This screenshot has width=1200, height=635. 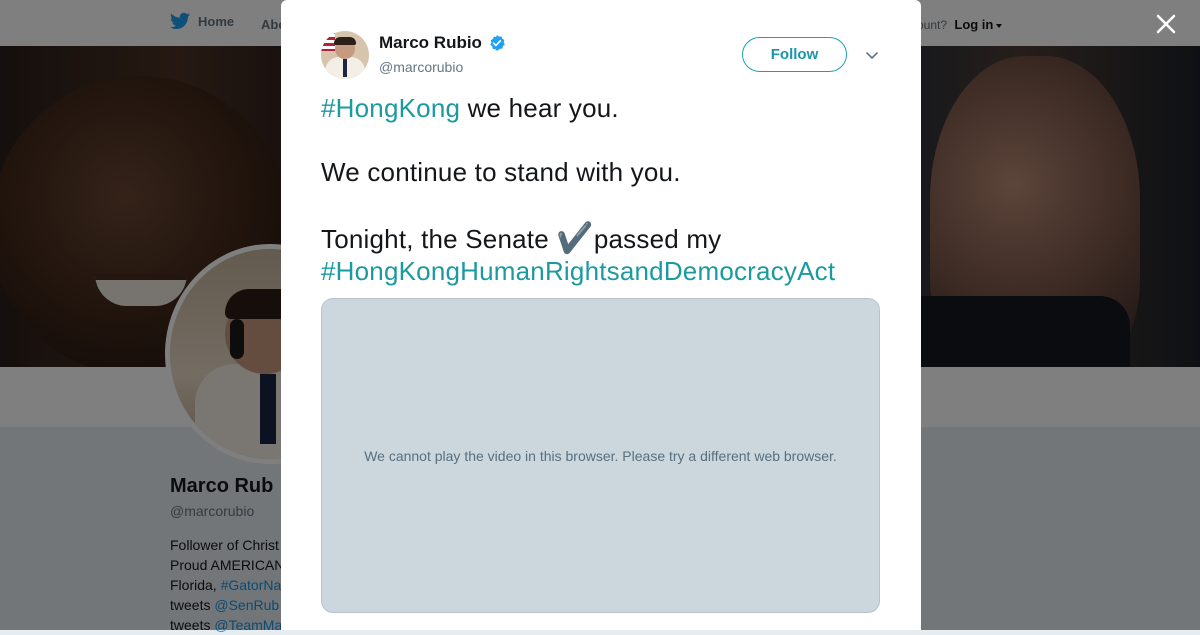 What do you see at coordinates (794, 54) in the screenshot?
I see `follow-button: Follow` at bounding box center [794, 54].